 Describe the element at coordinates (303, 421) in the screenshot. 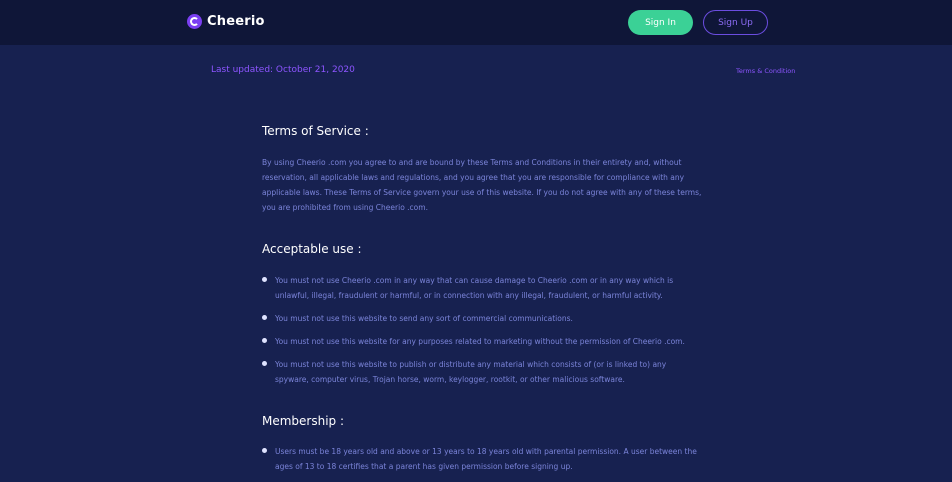

I see `section-title: Membership :` at that location.